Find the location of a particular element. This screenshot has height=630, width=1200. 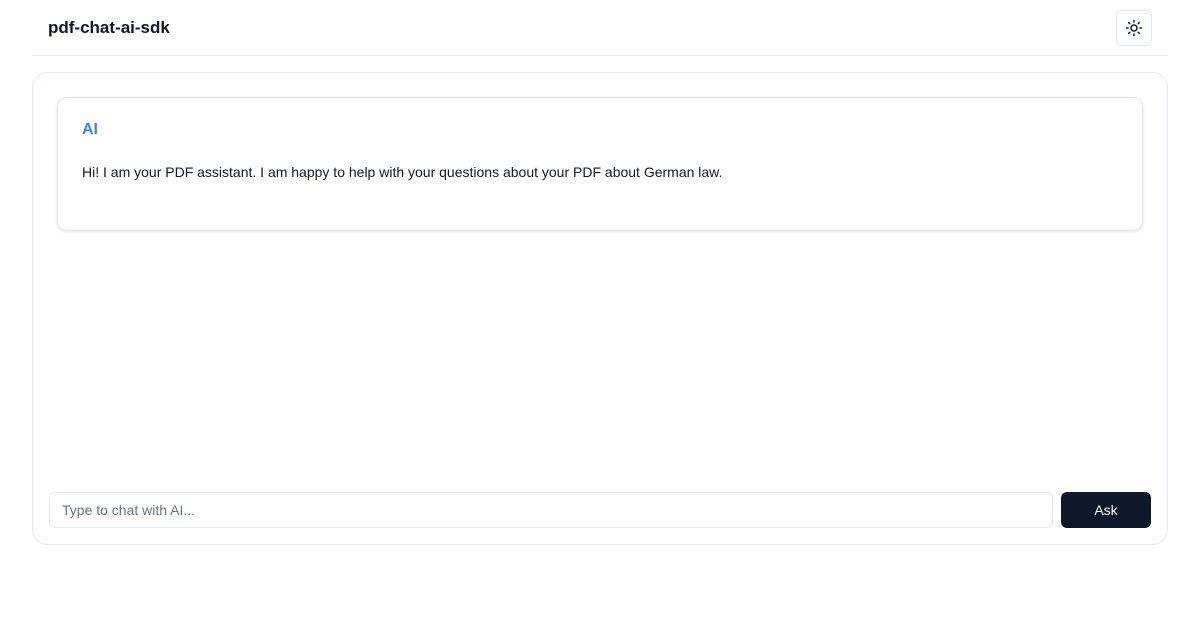

app-title: pdf-chat-ai-sdk is located at coordinates (109, 27).